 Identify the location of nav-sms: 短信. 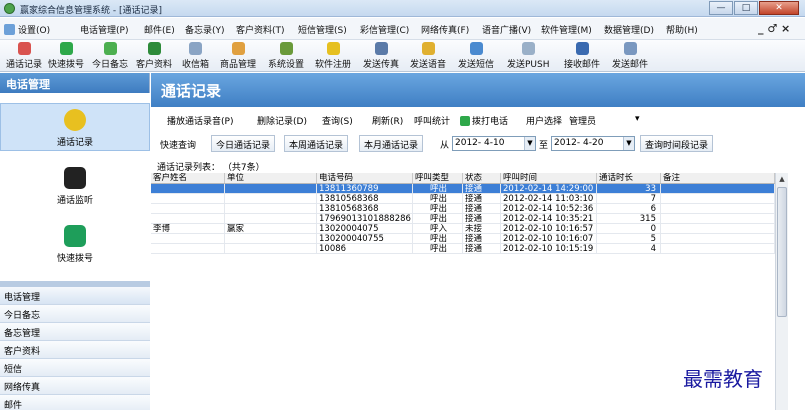
(75, 368).